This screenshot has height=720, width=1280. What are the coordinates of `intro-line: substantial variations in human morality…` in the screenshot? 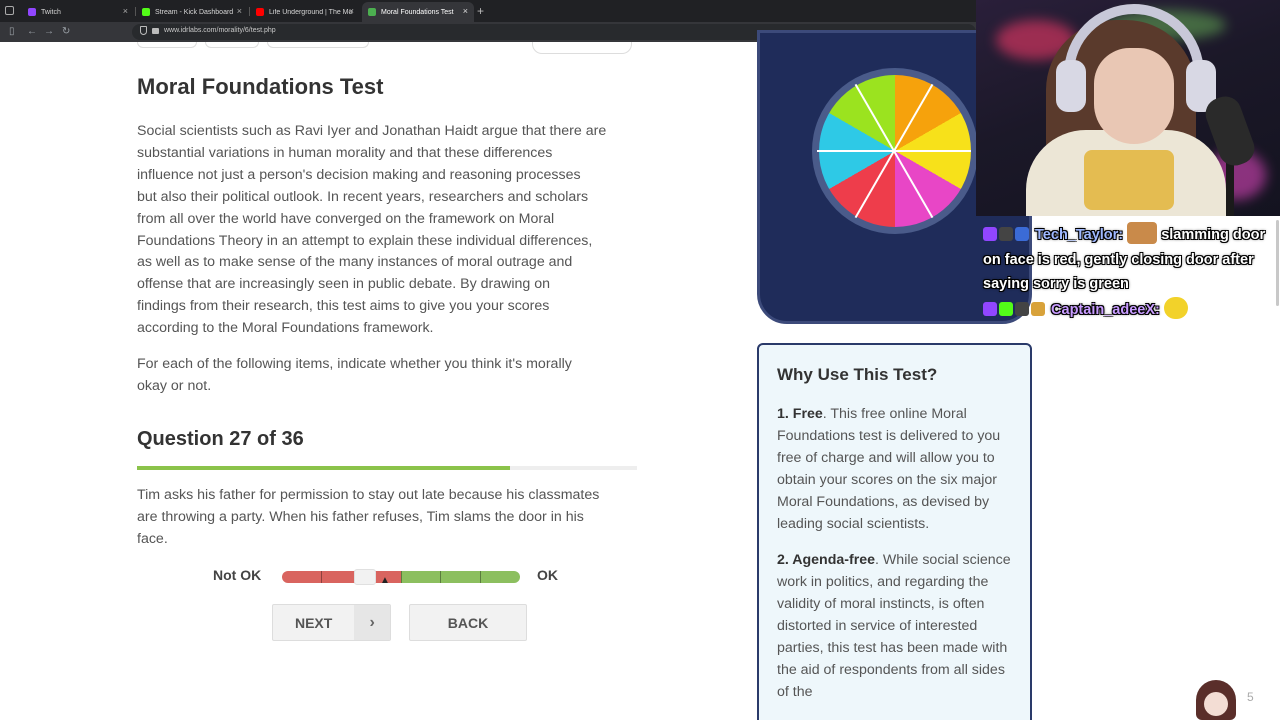 It's located at (345, 152).